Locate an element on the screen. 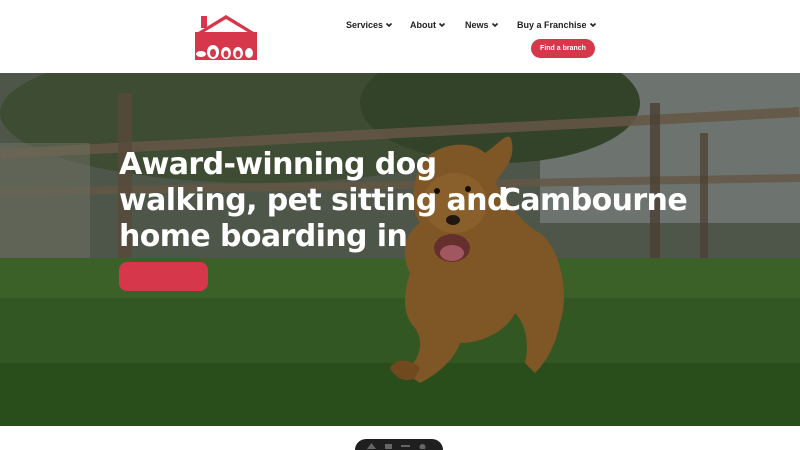  hero-location: Cambourne is located at coordinates (593, 200).